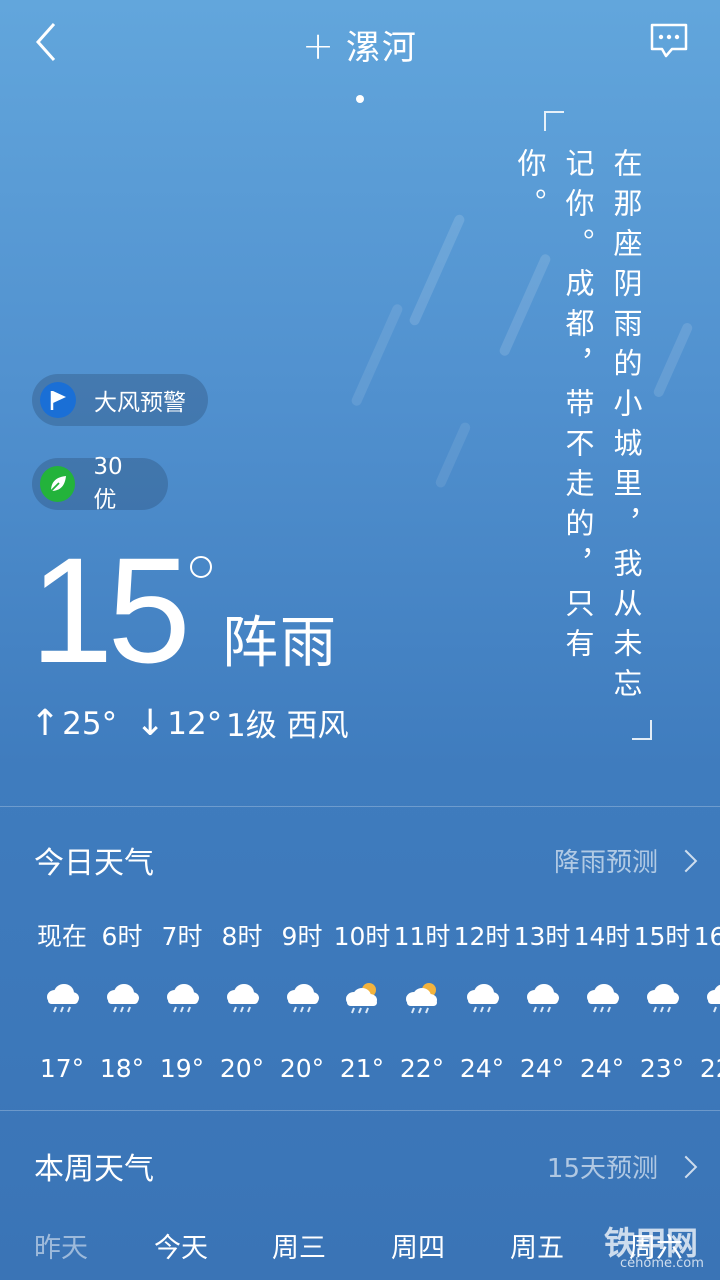  What do you see at coordinates (62, 1068) in the screenshot?
I see `hour-temp: 17°` at bounding box center [62, 1068].